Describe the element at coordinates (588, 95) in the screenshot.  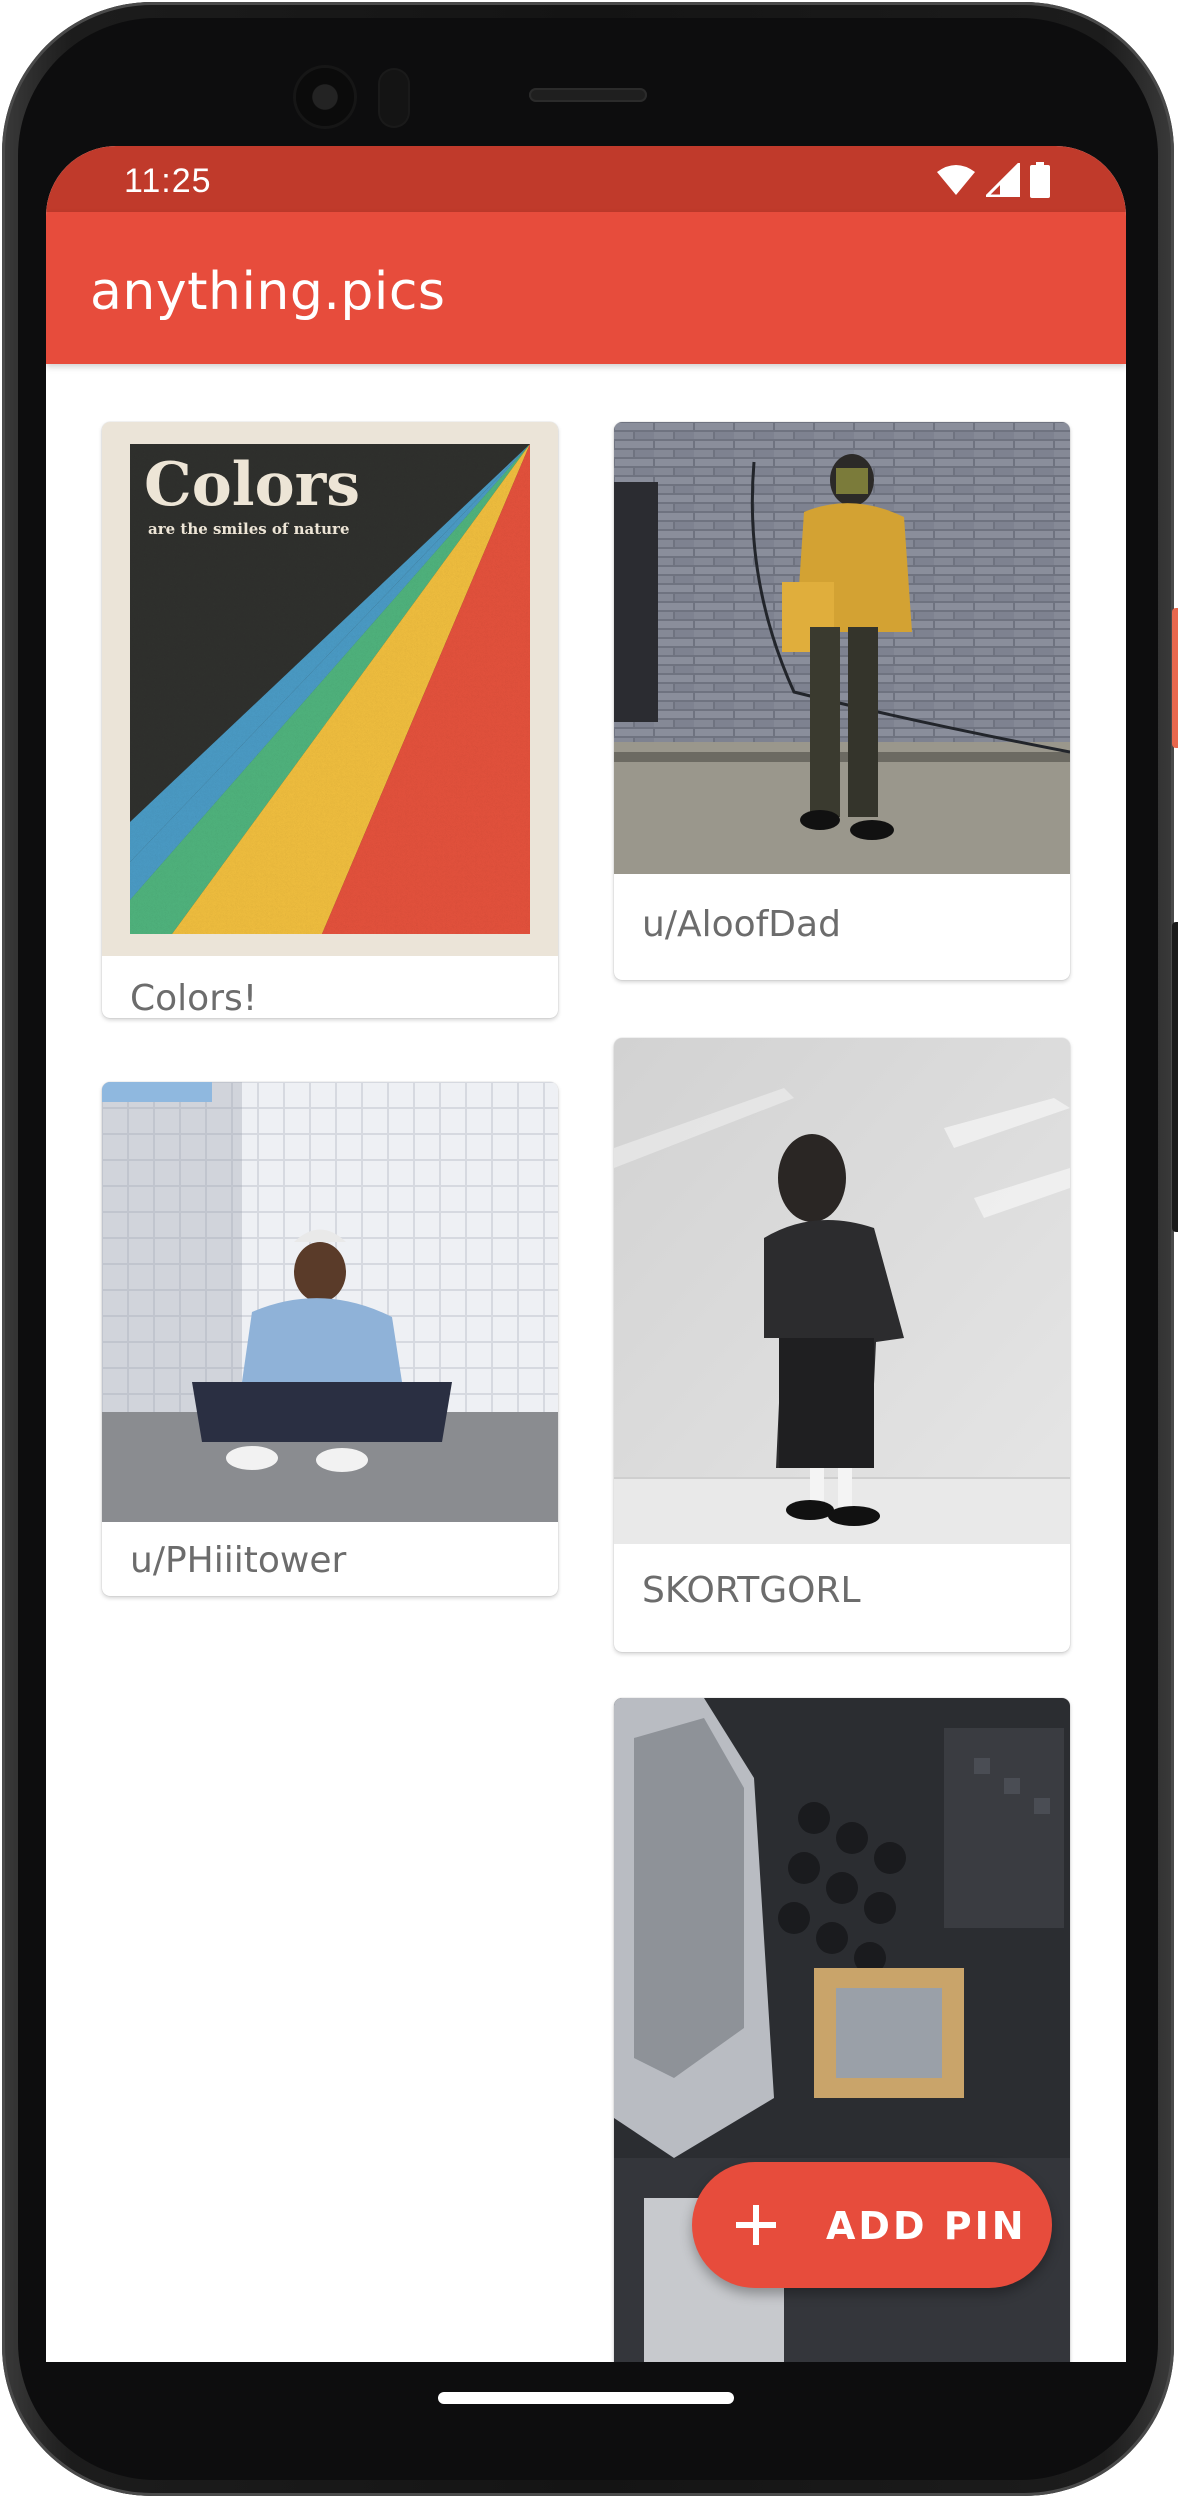
I see `earpiece-speaker` at that location.